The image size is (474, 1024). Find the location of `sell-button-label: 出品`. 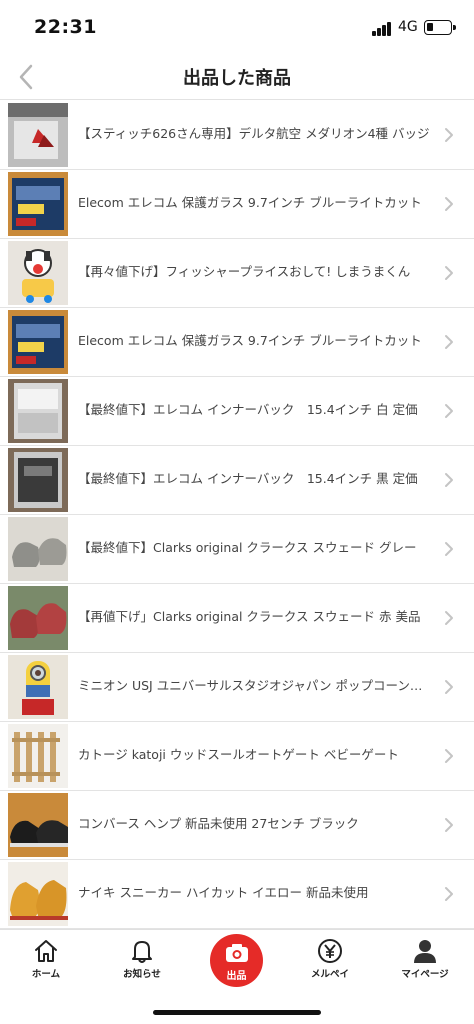

sell-button-label: 出品 is located at coordinates (236, 976).